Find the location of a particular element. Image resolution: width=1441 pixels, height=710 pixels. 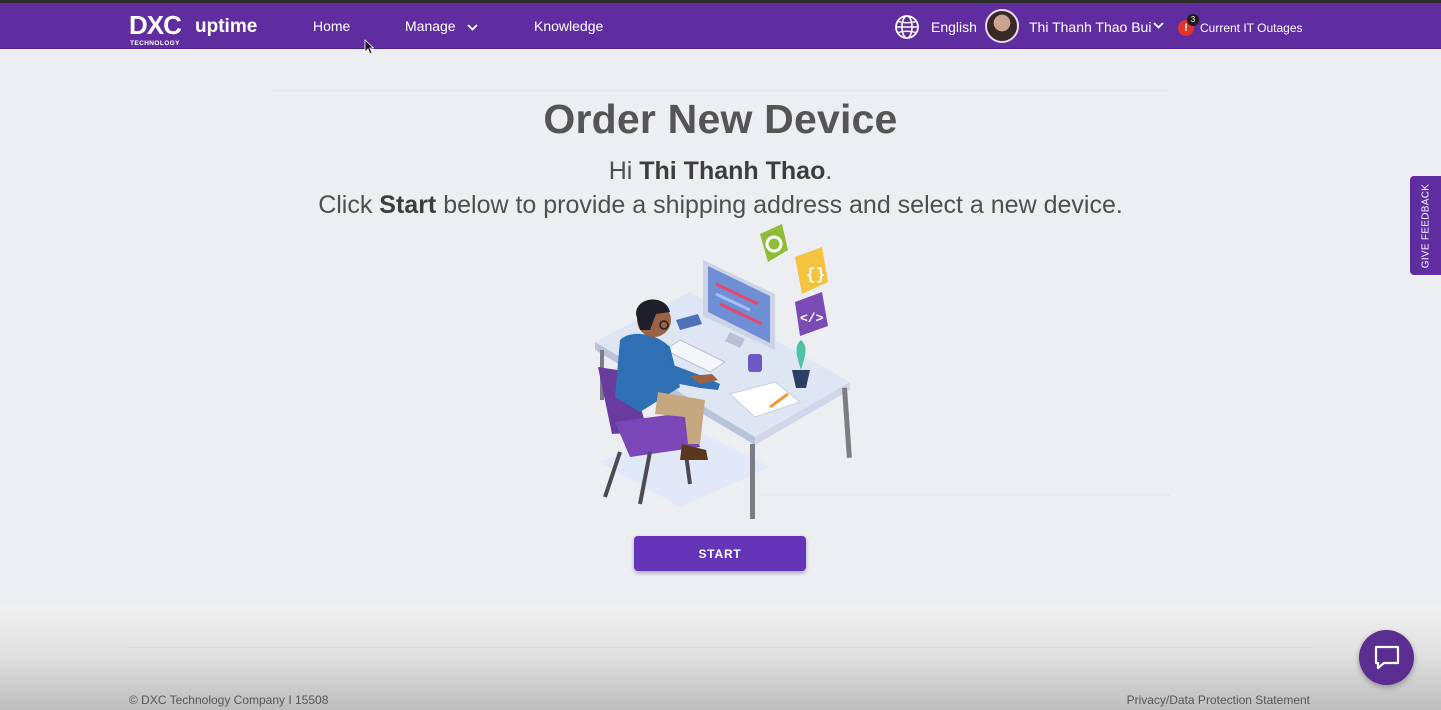

nav-home-label: Home is located at coordinates (332, 26).